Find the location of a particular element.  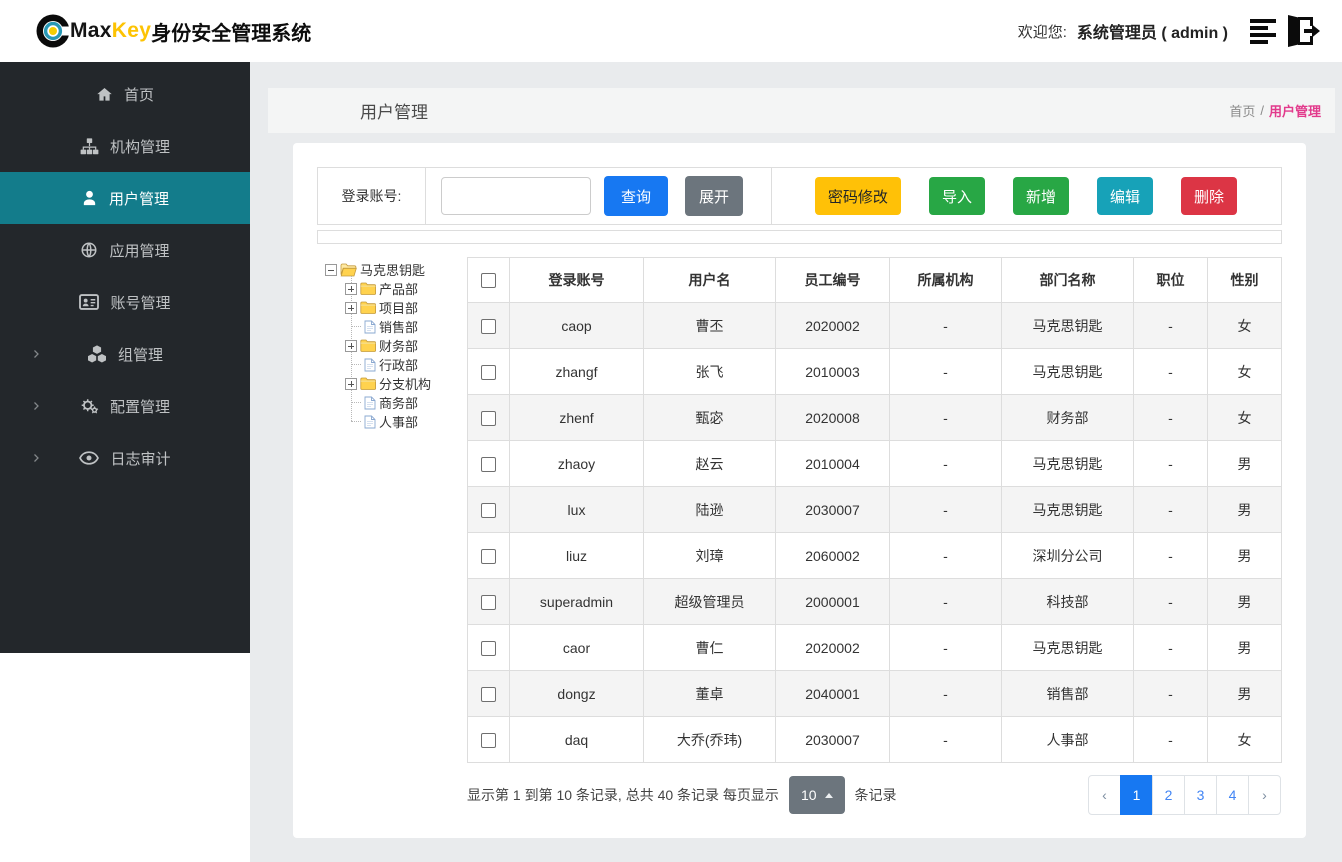

sidebar-item-label: 首页 is located at coordinates (138, 95).